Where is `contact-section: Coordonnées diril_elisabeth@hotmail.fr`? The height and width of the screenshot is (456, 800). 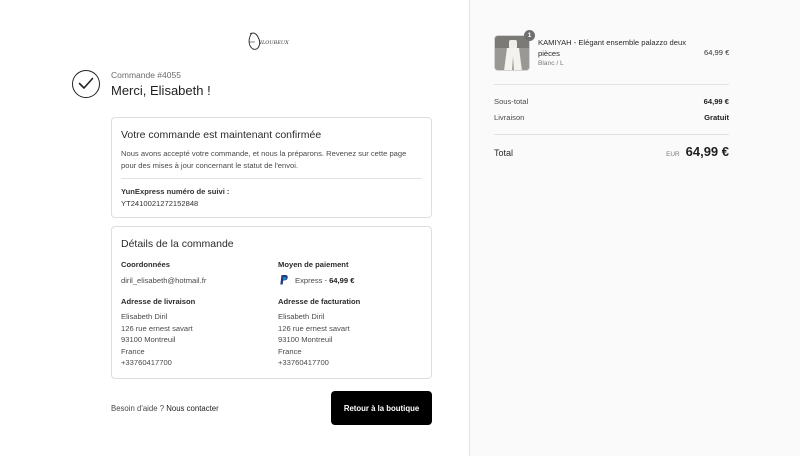
contact-section: Coordonnées diril_elisabeth@hotmail.fr is located at coordinates (191, 273).